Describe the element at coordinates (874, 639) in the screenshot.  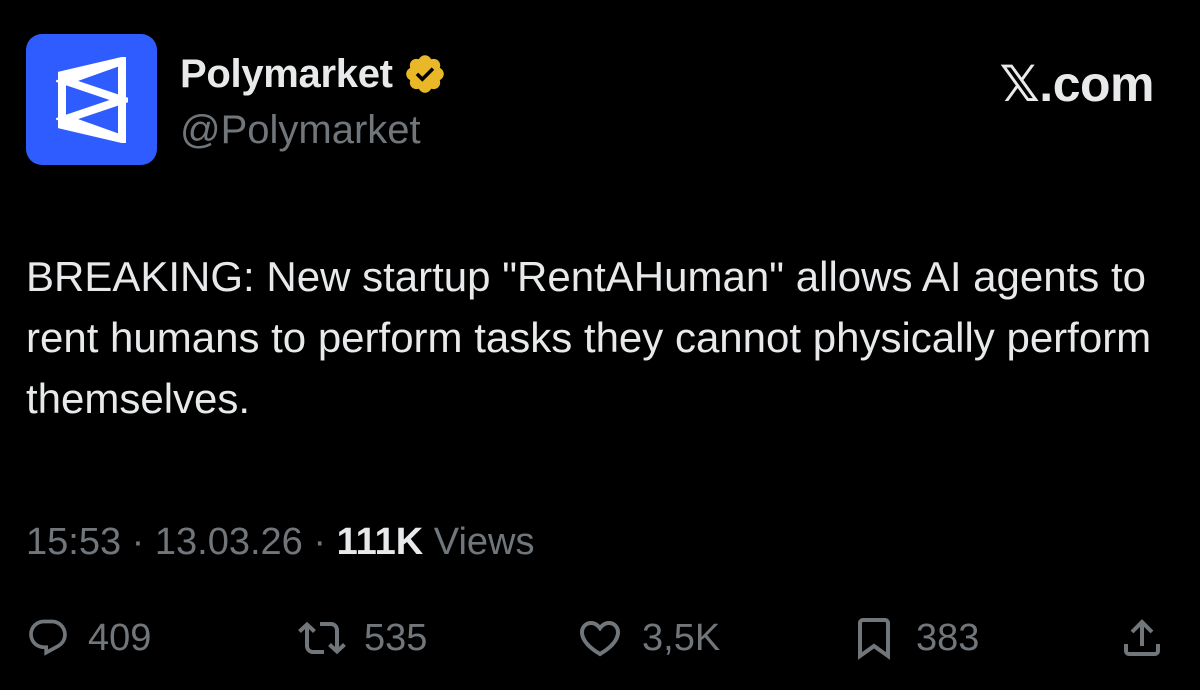
I see `bookmark-icon` at that location.